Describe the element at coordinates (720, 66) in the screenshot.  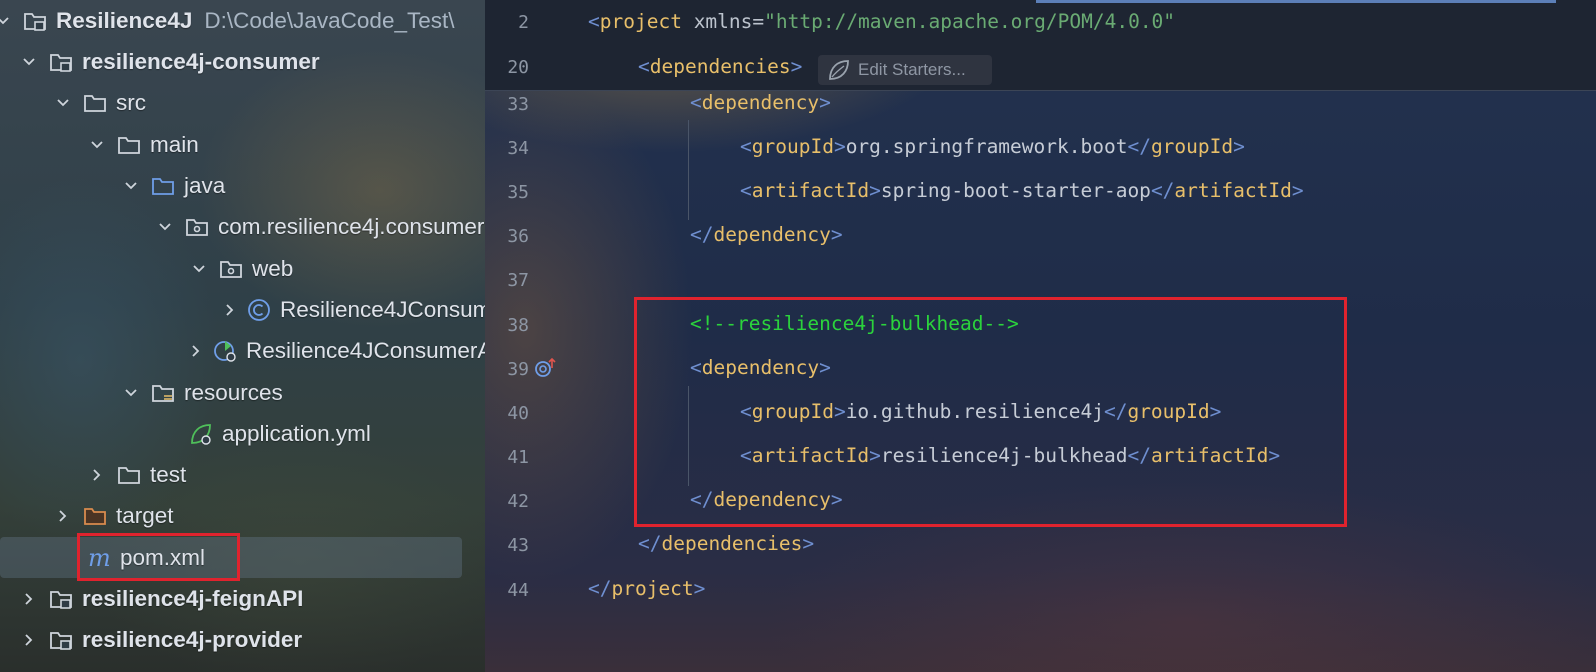
I see `sticky-line-dependencies: <dependencies>` at that location.